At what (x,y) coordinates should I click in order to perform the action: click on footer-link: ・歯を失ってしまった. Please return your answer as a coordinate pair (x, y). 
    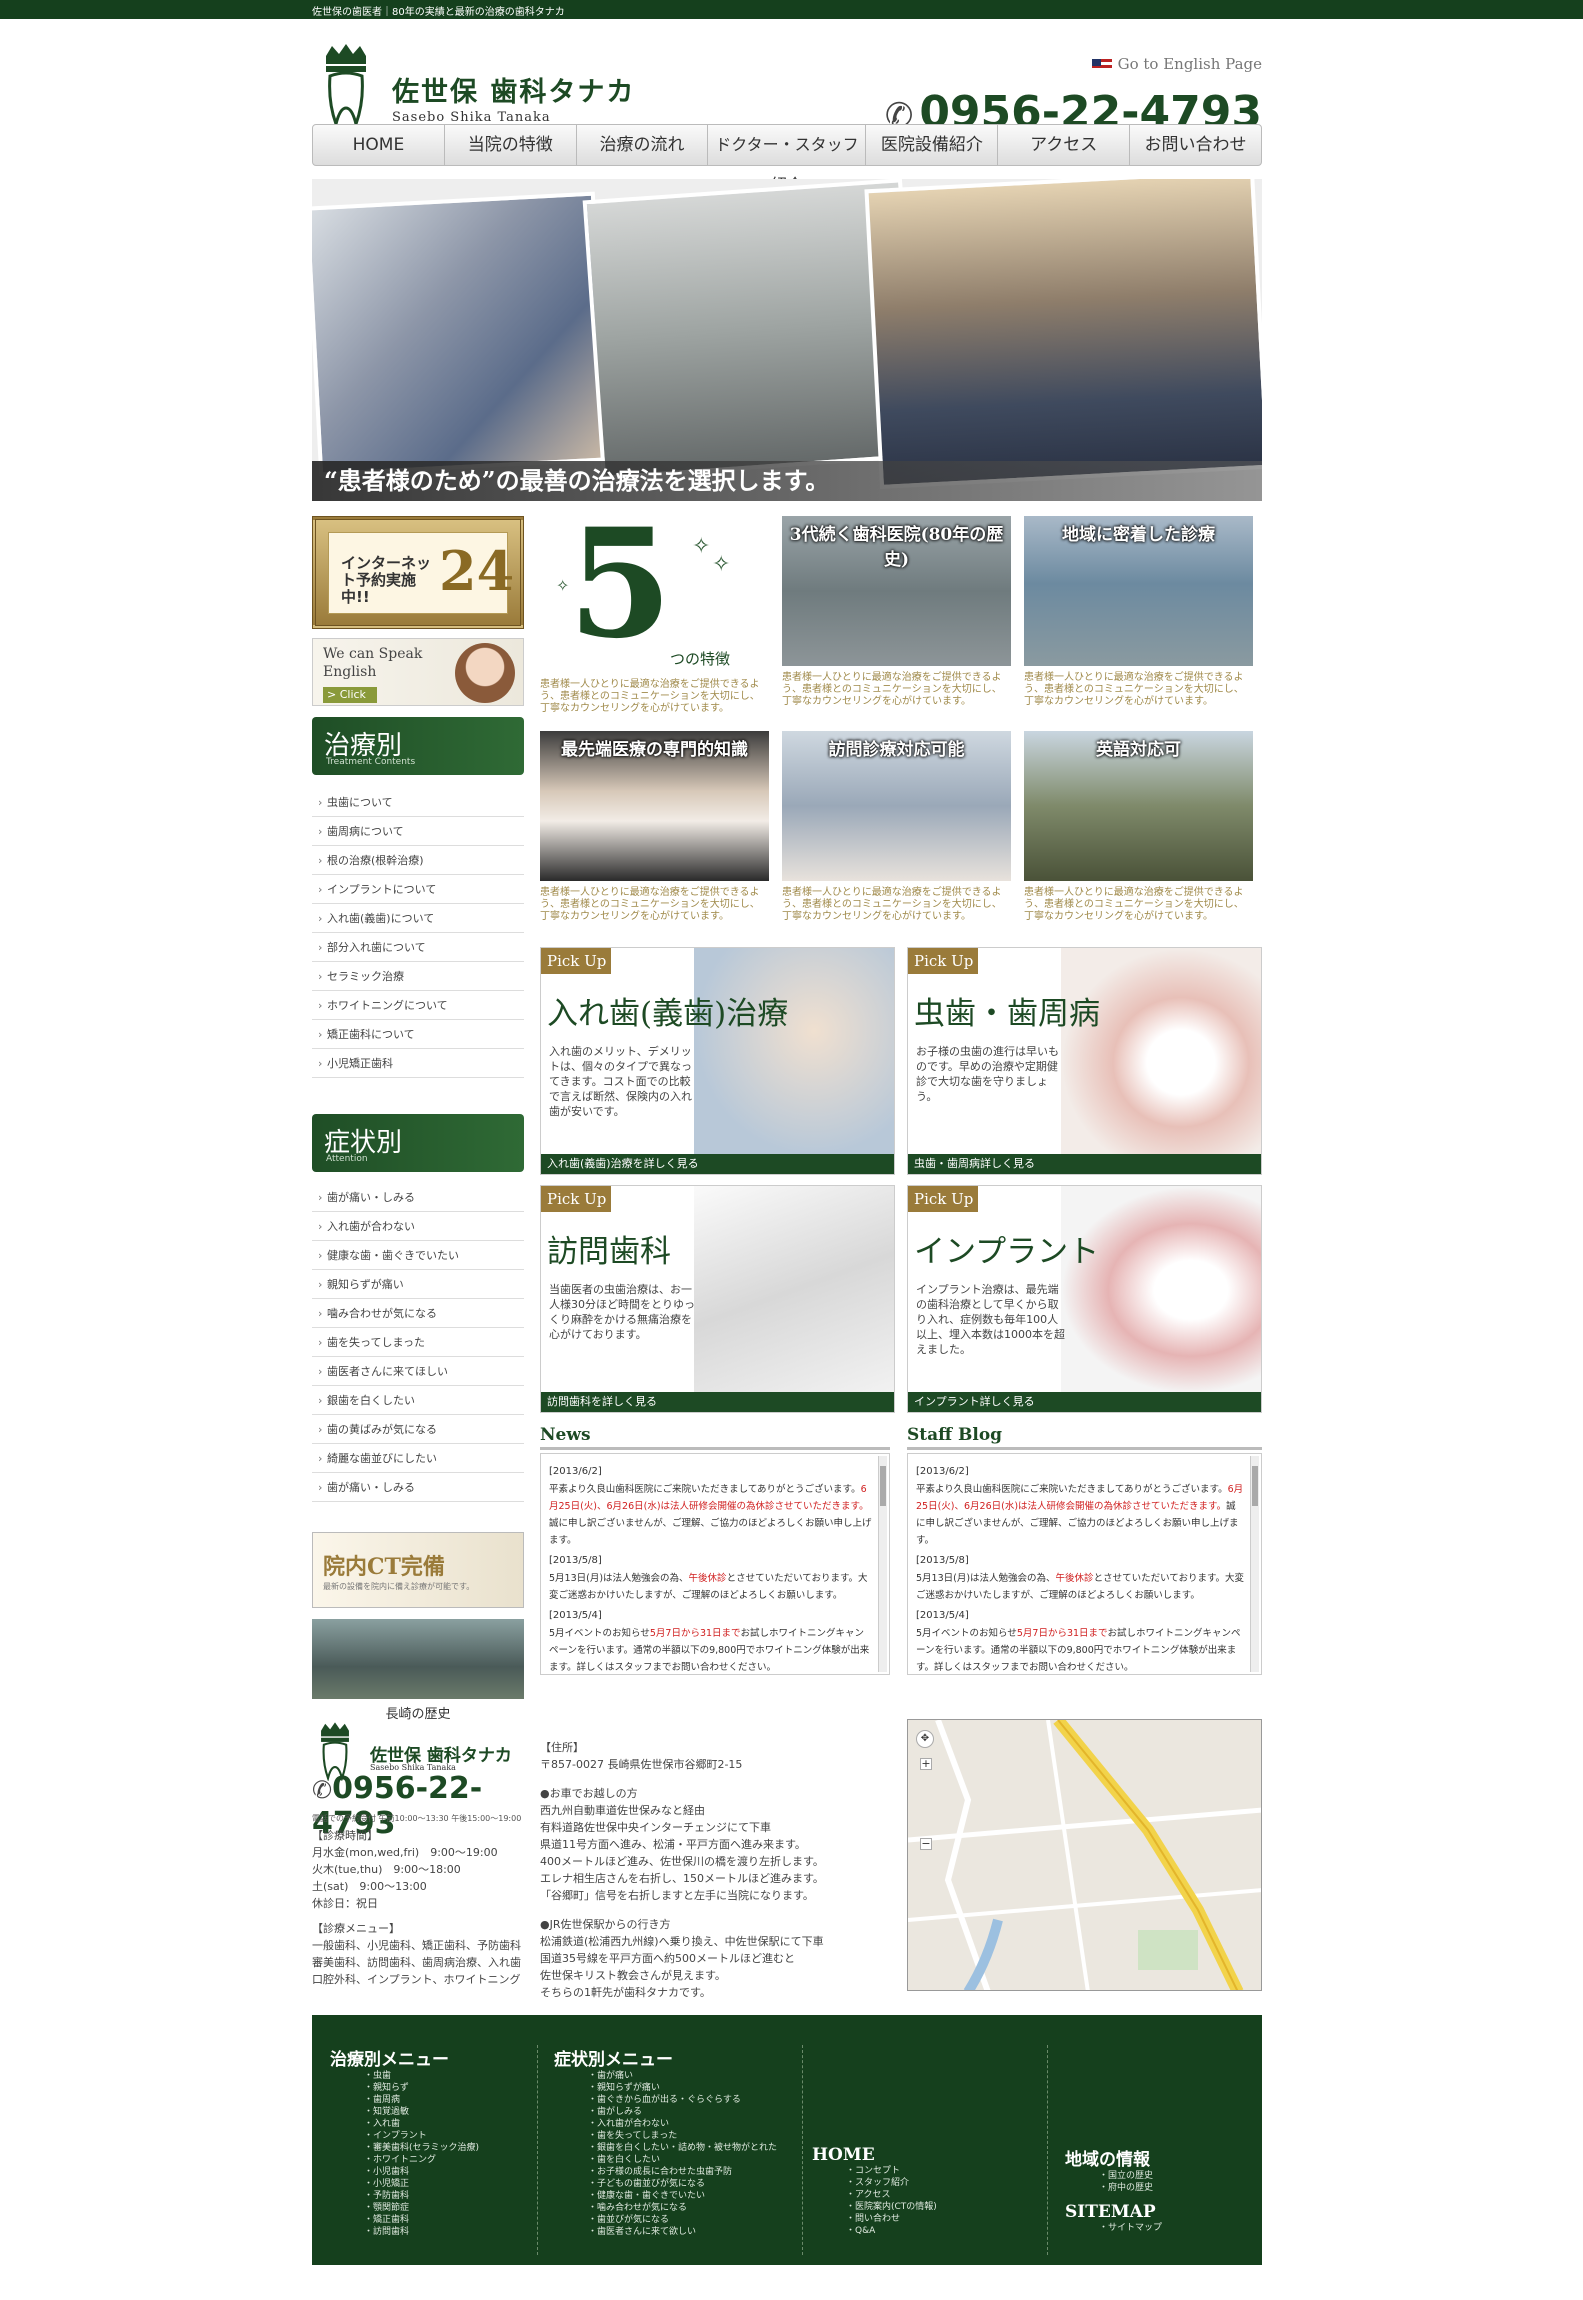
    Looking at the image, I should click on (665, 2136).